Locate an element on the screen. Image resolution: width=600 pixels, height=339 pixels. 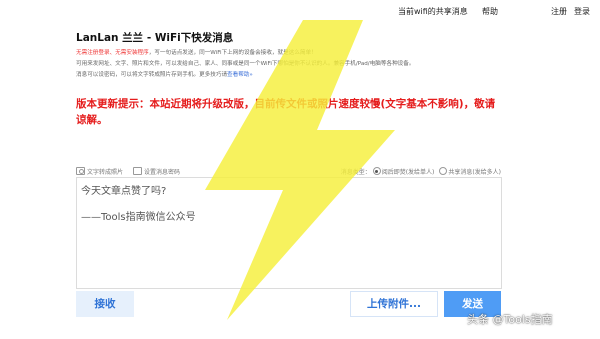
text-to-photo-label: 文字转成照片 is located at coordinates (105, 172).